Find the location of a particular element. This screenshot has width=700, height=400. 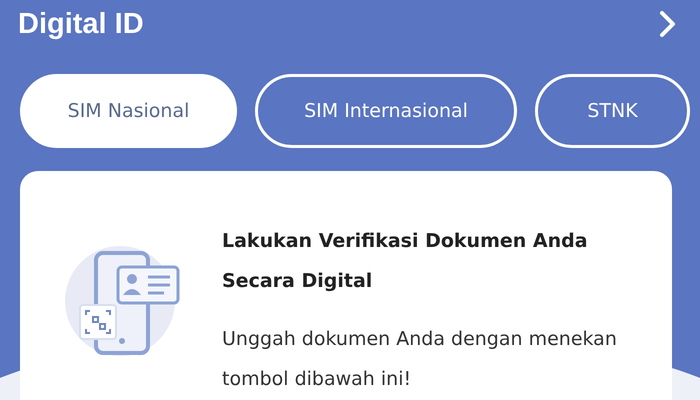

chevron-right-icon is located at coordinates (668, 24).